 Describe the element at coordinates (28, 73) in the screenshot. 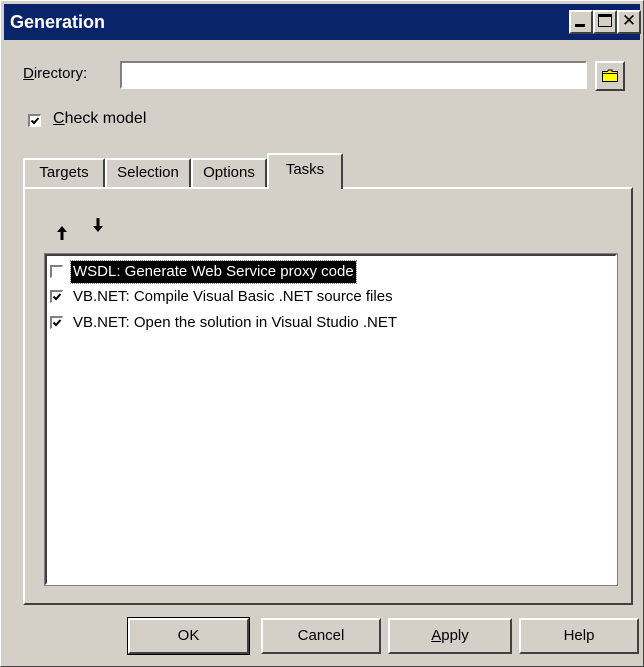

I see `directory-label-accel: D` at that location.